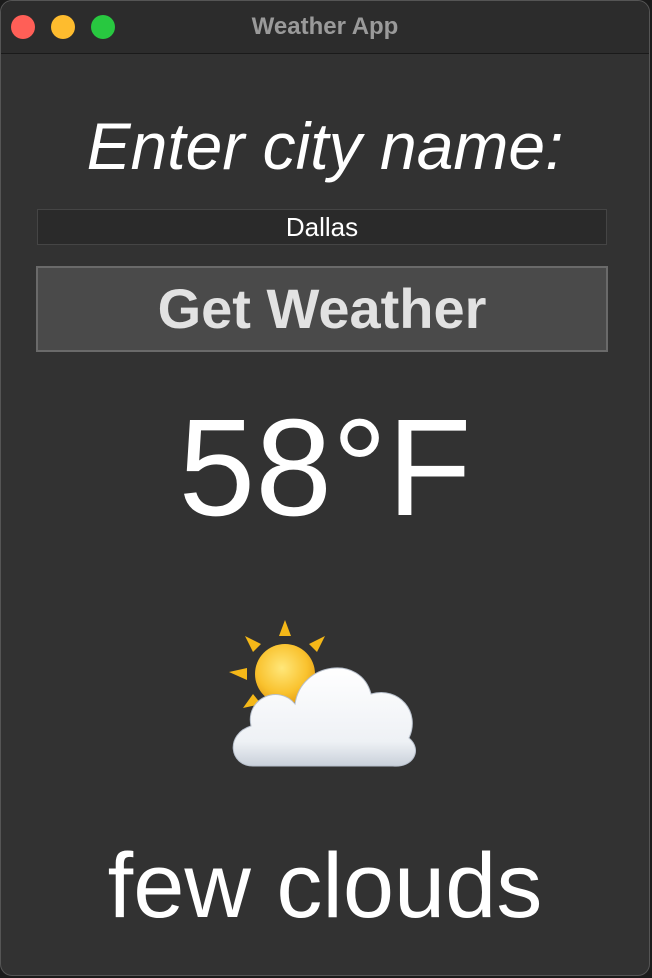 The height and width of the screenshot is (978, 652). Describe the element at coordinates (325, 468) in the screenshot. I see `temperature-display: 58°F` at that location.